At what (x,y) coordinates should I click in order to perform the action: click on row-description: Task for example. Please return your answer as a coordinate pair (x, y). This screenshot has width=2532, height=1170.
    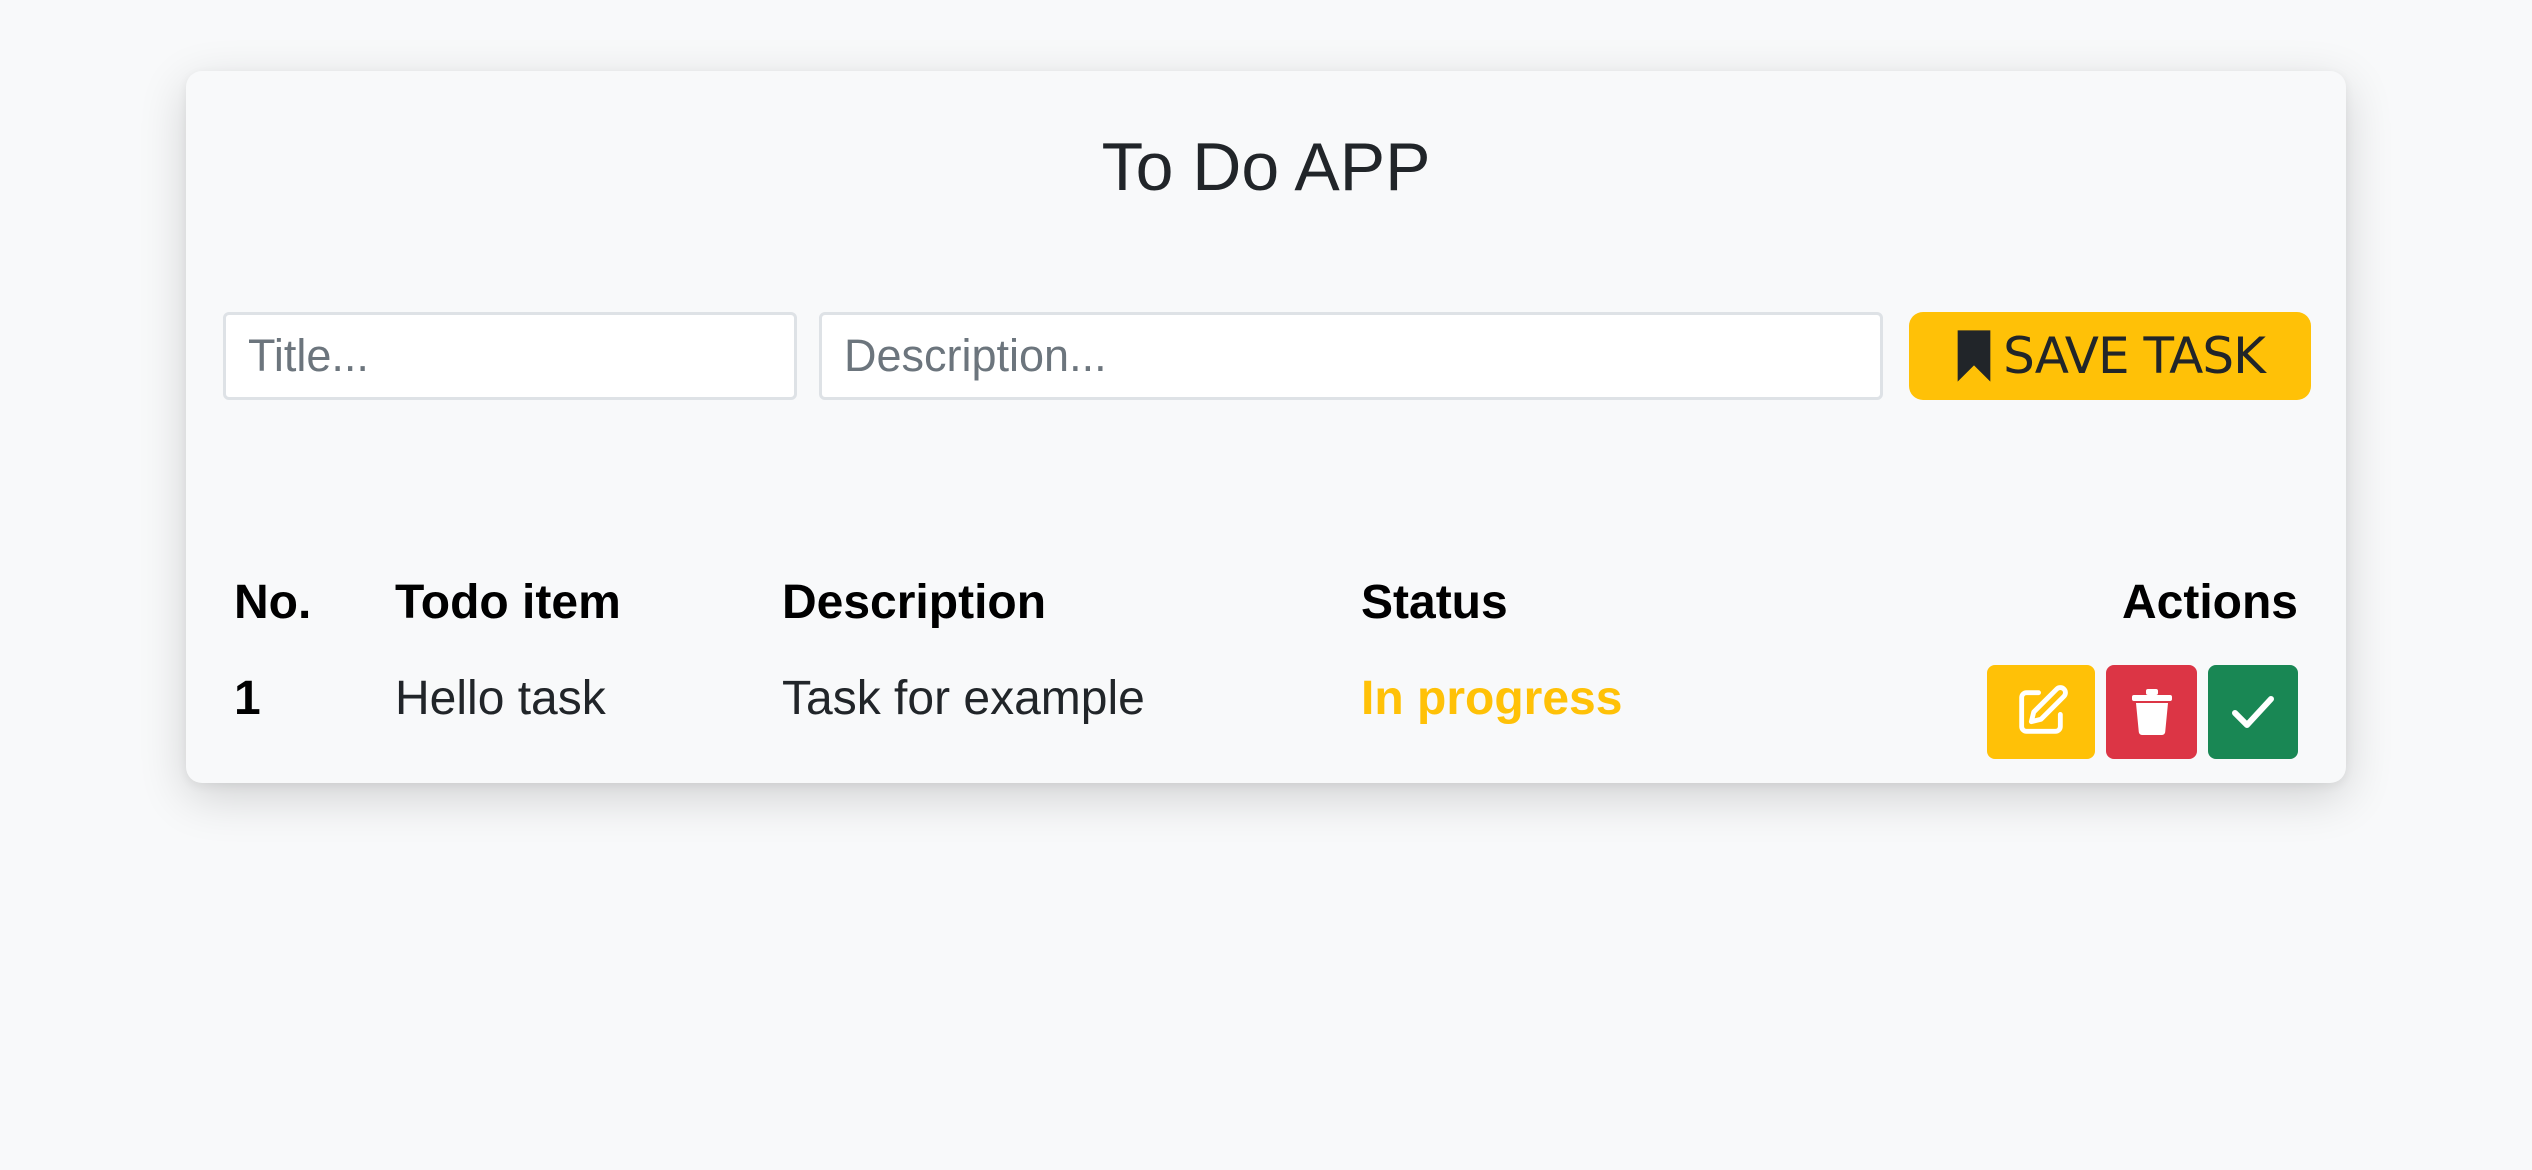
    Looking at the image, I should click on (963, 698).